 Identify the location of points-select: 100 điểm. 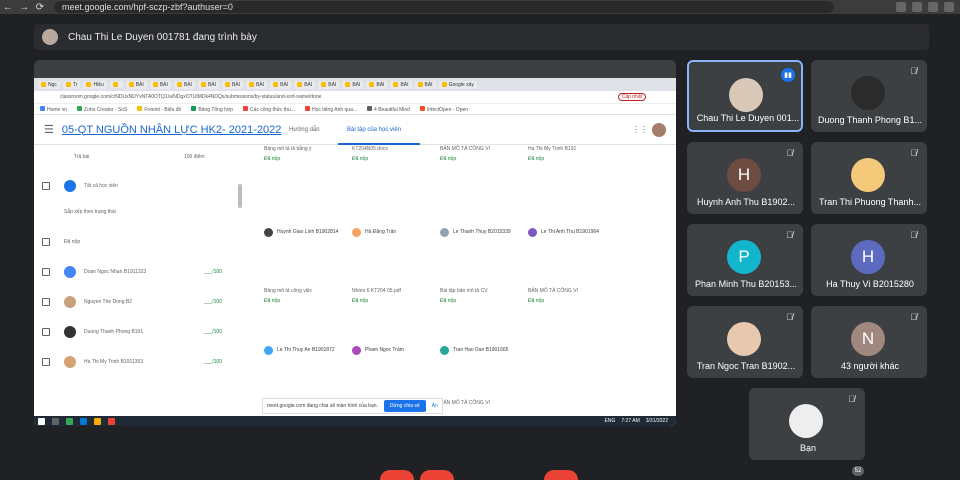
(194, 157).